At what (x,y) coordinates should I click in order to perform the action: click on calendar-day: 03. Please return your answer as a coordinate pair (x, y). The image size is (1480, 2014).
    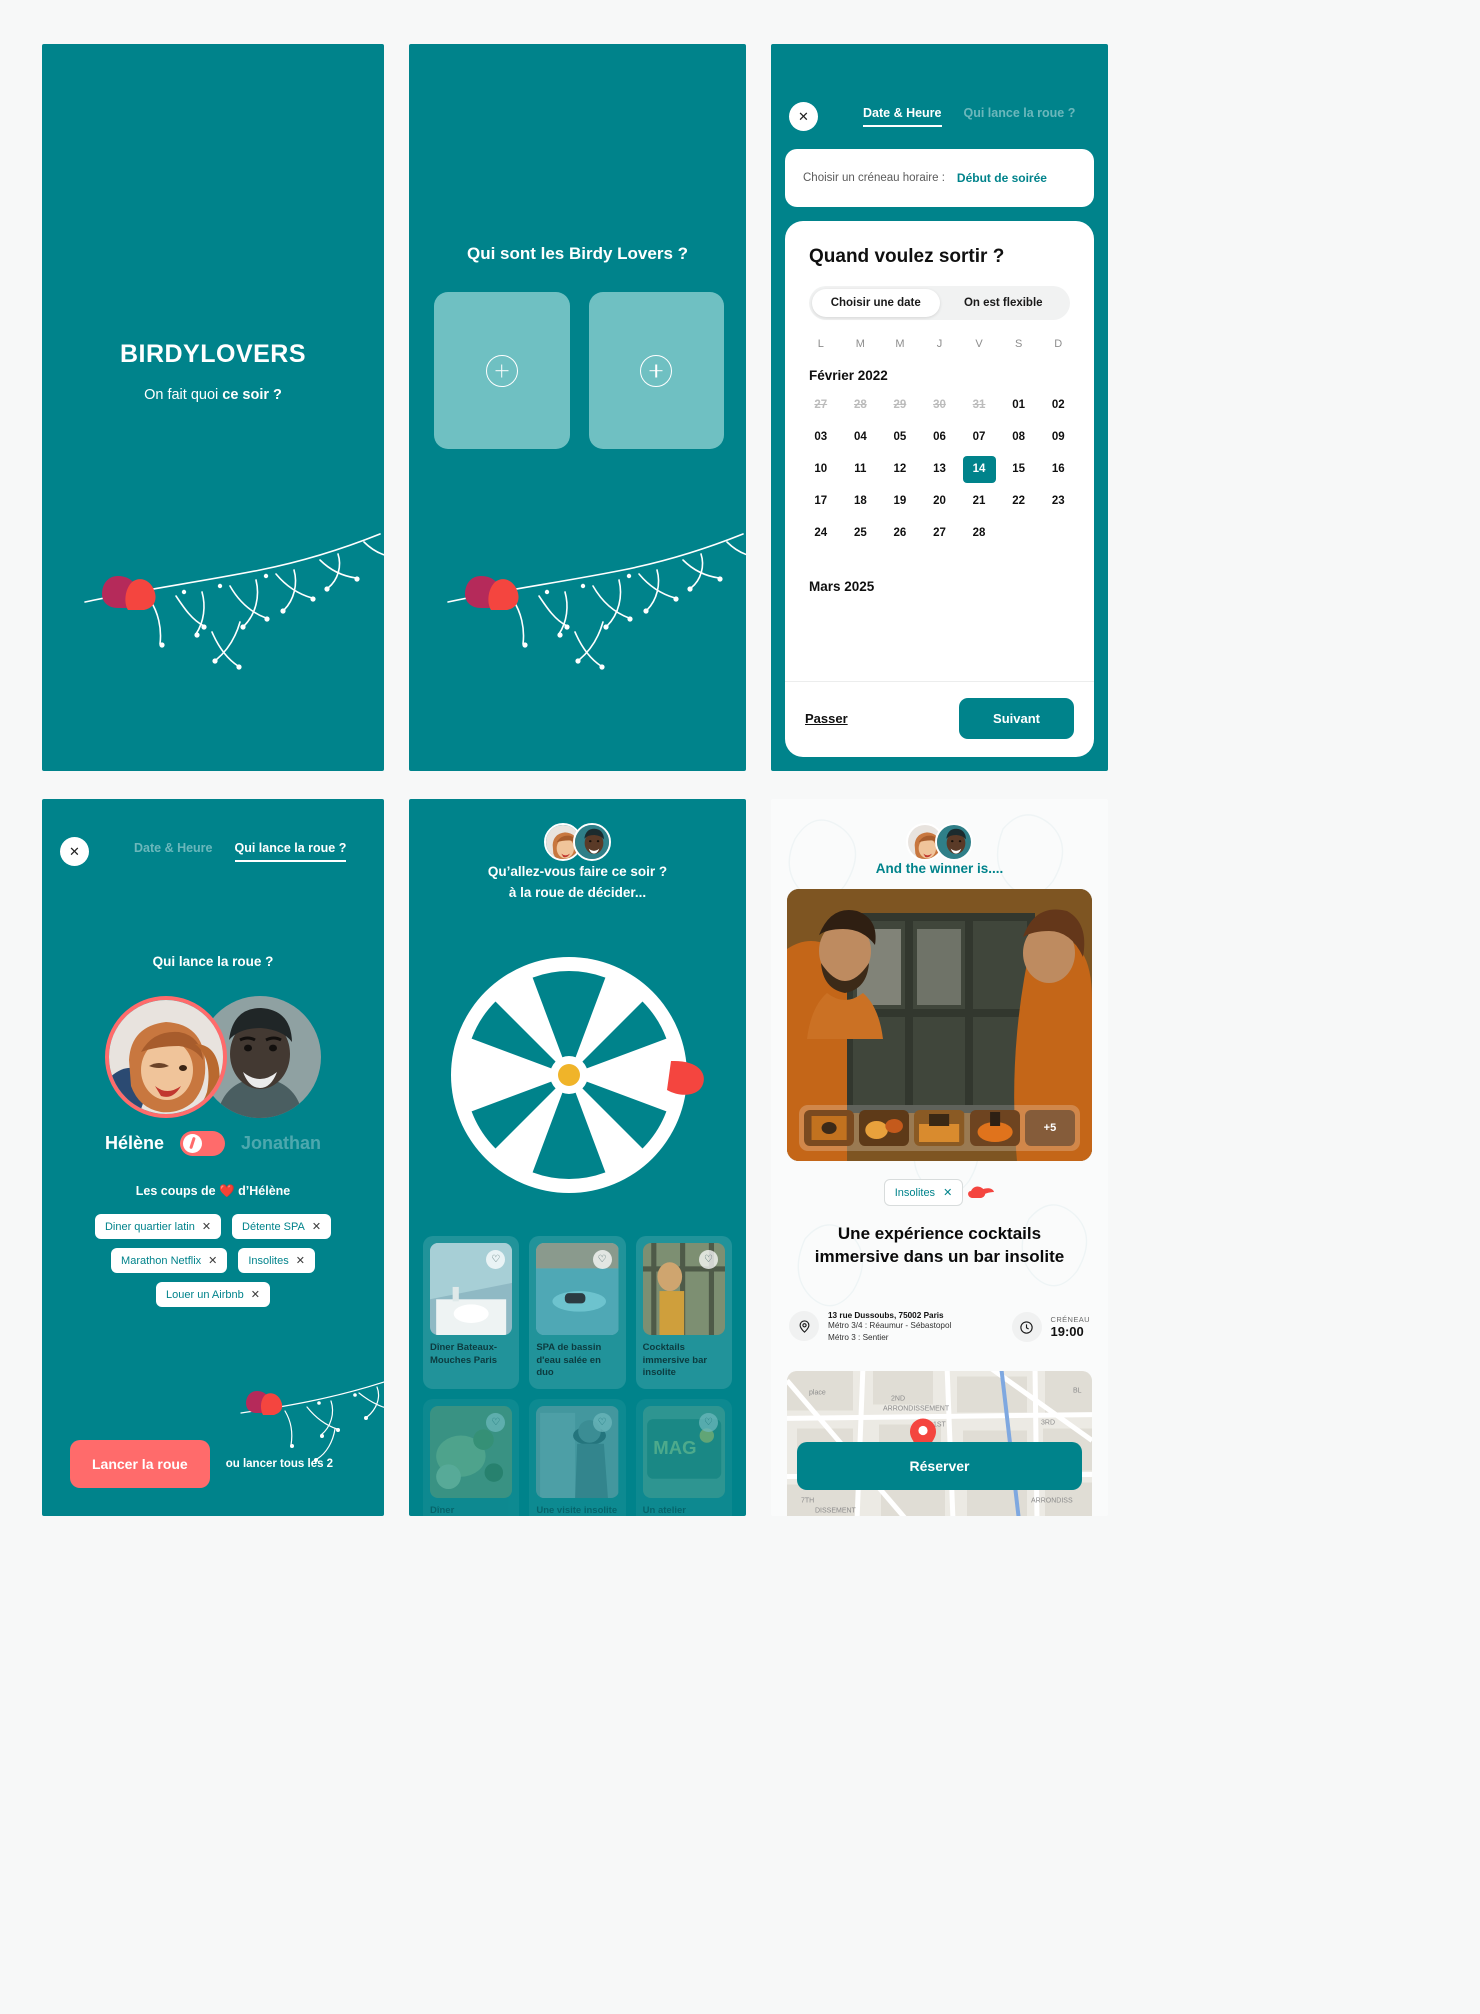
    Looking at the image, I should click on (821, 437).